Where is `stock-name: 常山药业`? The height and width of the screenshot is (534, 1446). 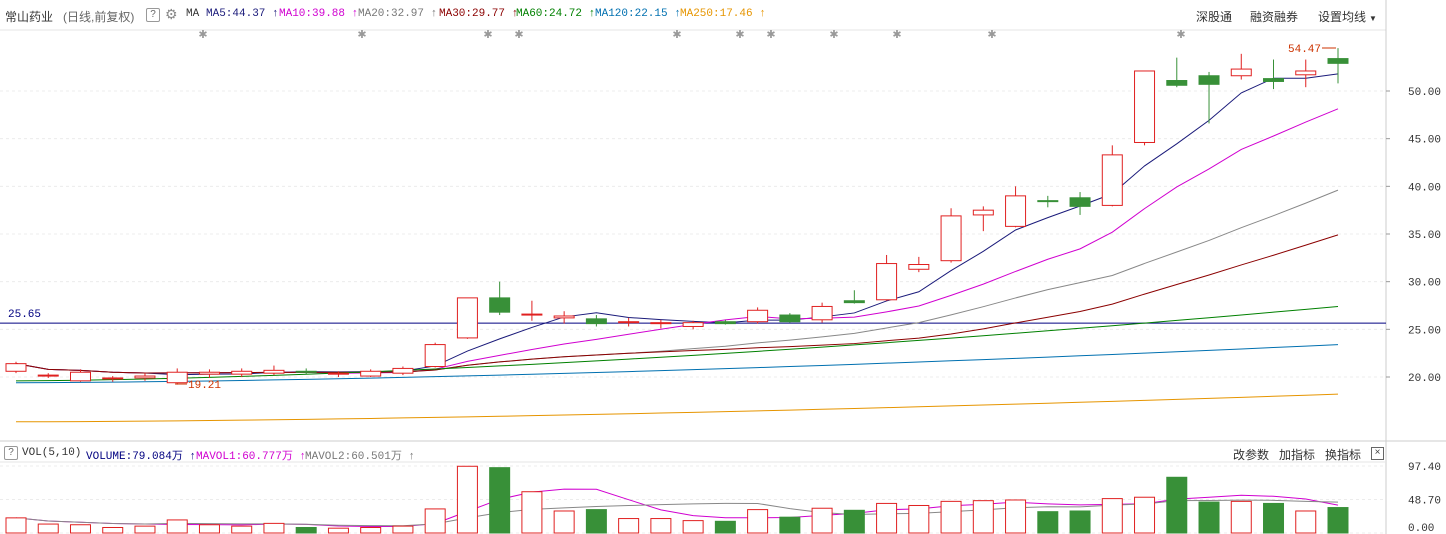 stock-name: 常山药业 is located at coordinates (29, 17).